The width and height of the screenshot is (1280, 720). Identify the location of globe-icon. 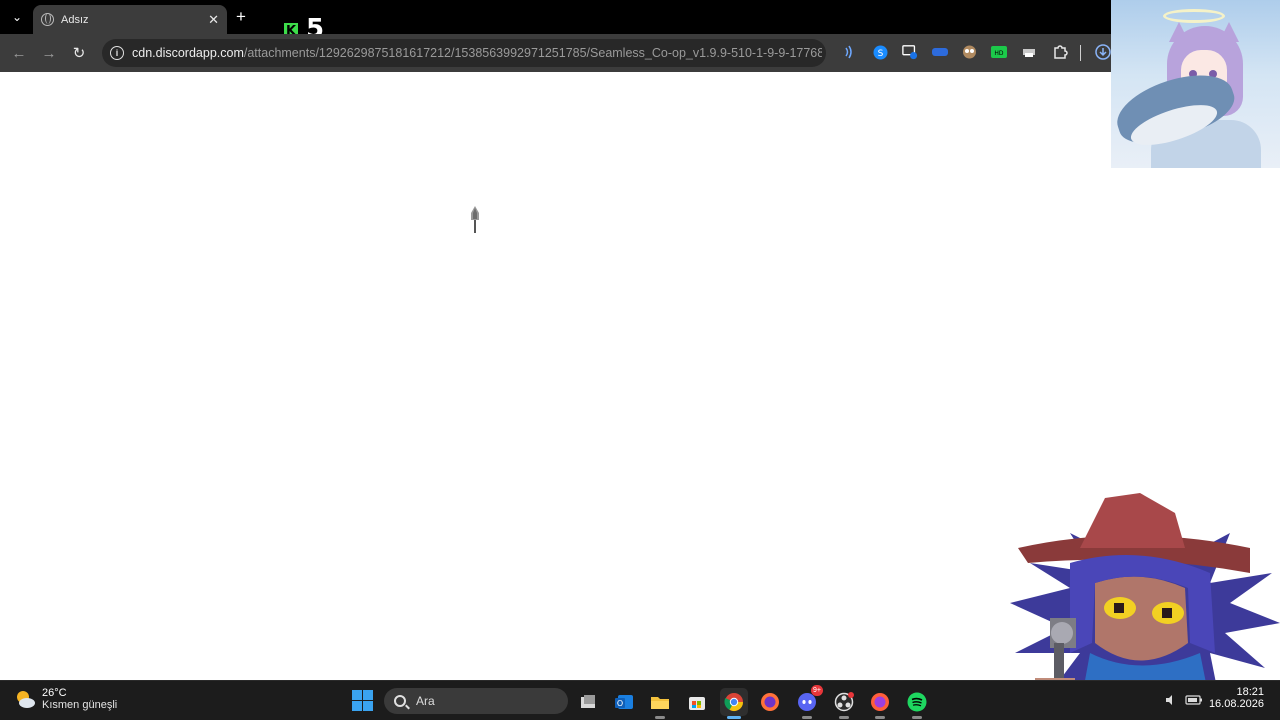
(47, 19).